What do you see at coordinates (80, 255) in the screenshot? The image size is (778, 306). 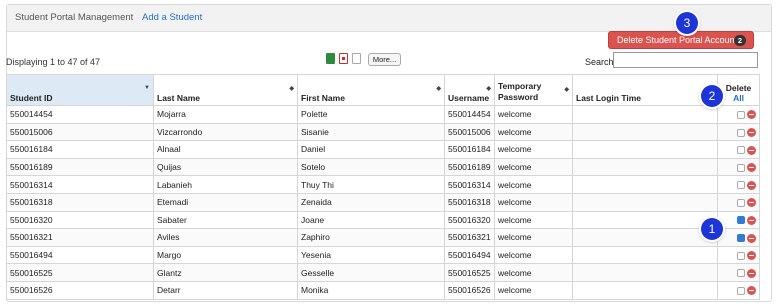 I see `cell-student-id: 550016494` at bounding box center [80, 255].